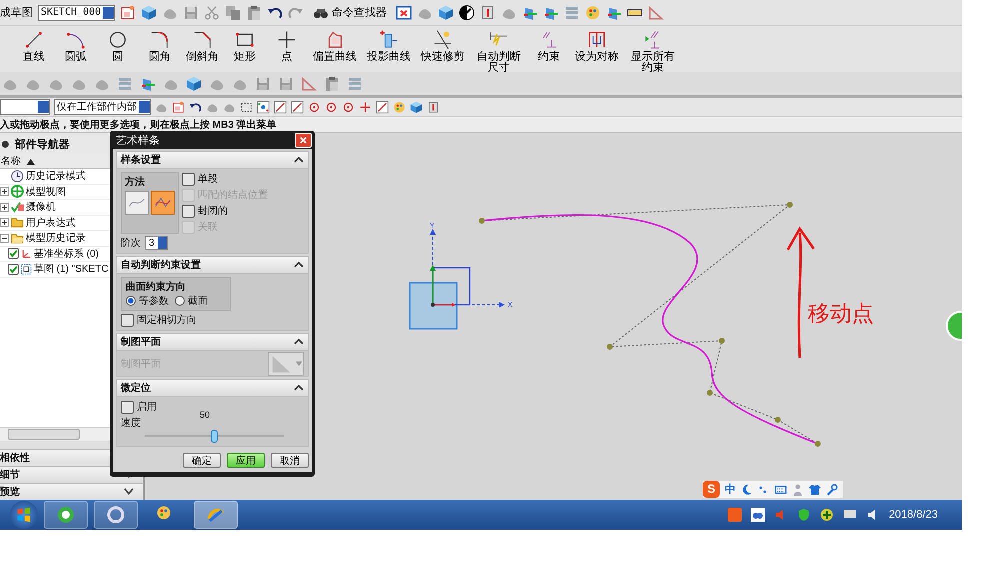 This screenshot has height=568, width=1000. Describe the element at coordinates (202, 49) in the screenshot. I see `ribbon-button: 倒斜角` at that location.